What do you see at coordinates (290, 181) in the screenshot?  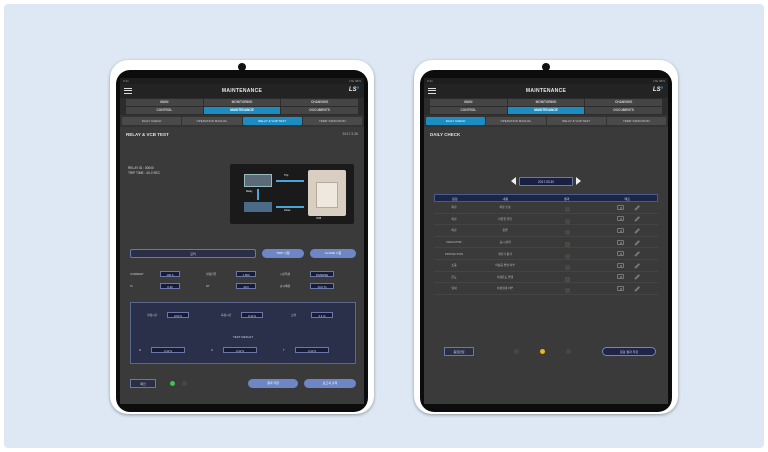 I see `trip-arrow` at bounding box center [290, 181].